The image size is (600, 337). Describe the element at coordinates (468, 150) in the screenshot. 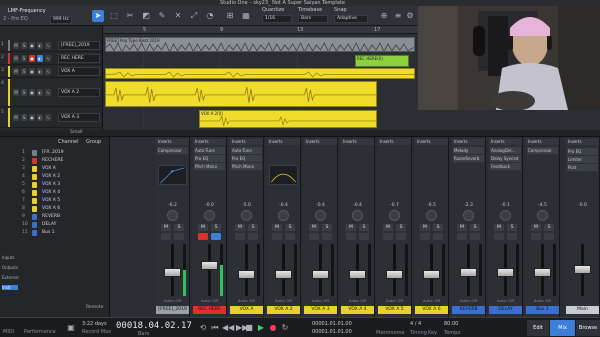

I see `insert-slot: Melody` at that location.